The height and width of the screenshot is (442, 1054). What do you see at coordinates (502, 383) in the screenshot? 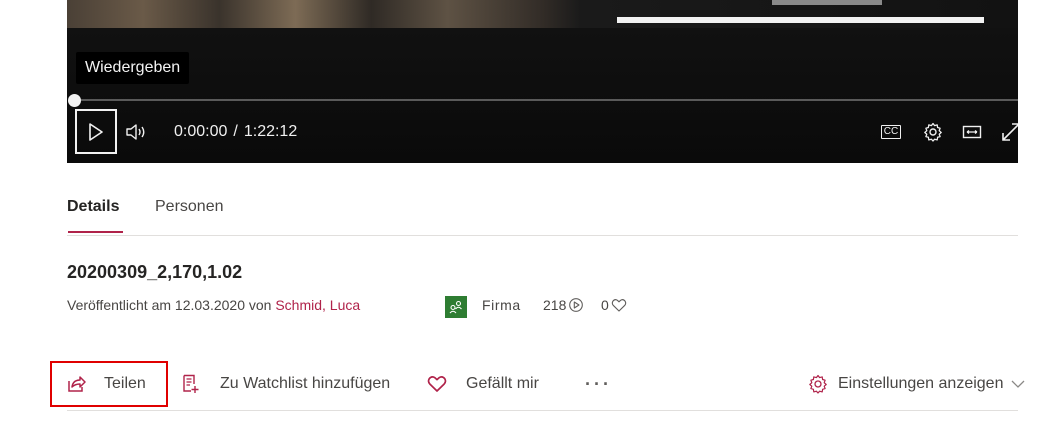
I see `like-label: Gefällt mir` at bounding box center [502, 383].